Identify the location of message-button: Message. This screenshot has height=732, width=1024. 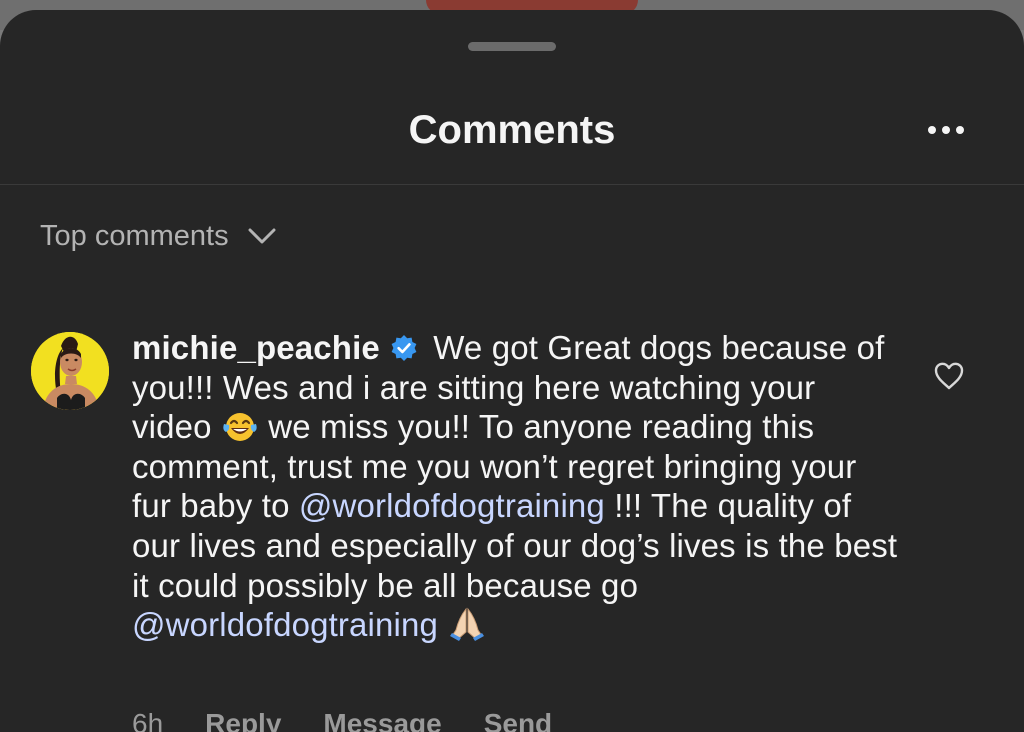
(382, 718).